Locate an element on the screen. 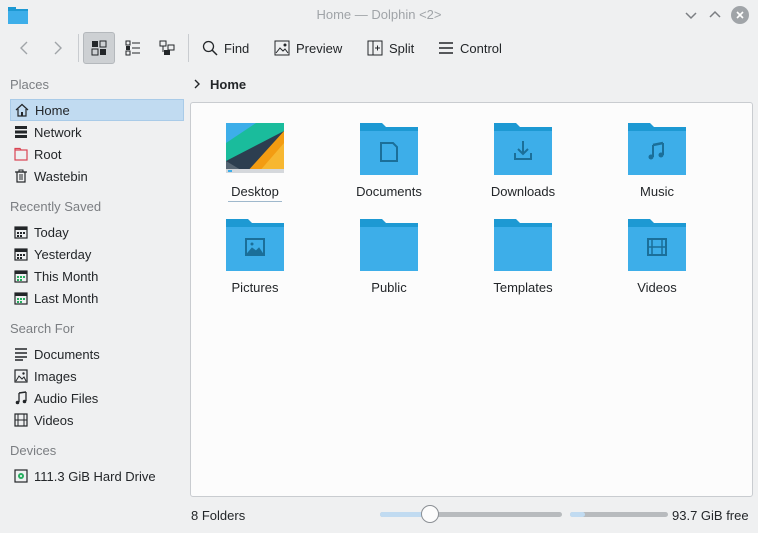 This screenshot has width=758, height=533. find-label: Find is located at coordinates (237, 48).